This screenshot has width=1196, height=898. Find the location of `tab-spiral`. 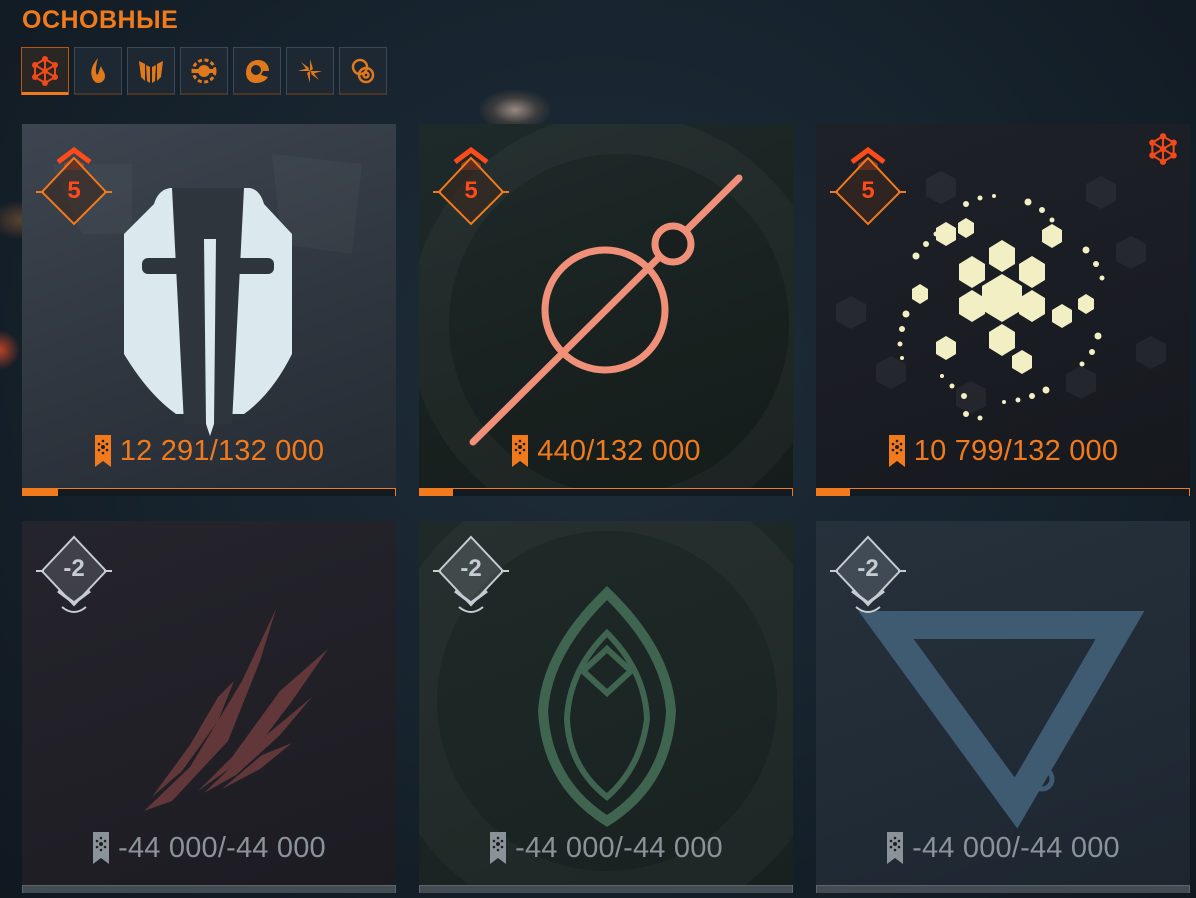

tab-spiral is located at coordinates (310, 71).